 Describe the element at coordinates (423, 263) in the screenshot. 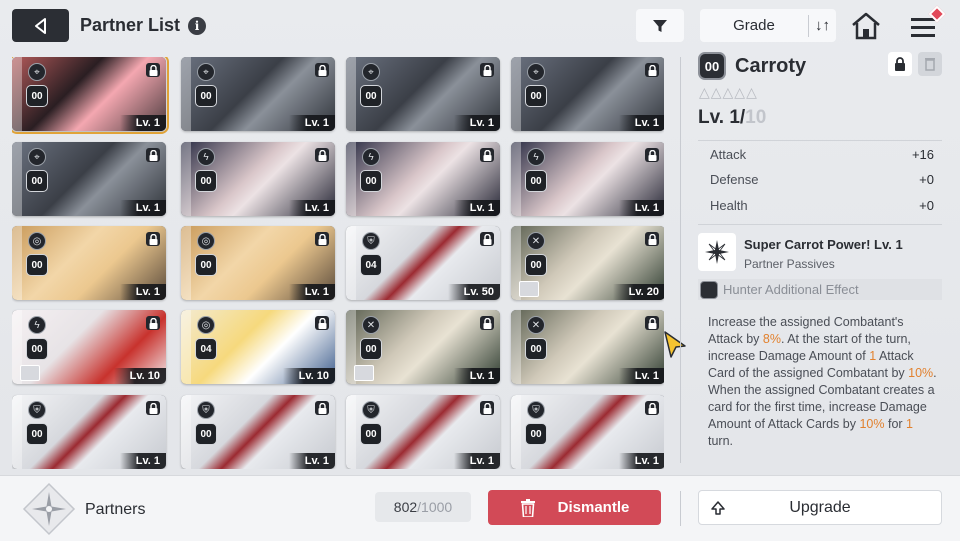

I see `partner-card: ⛨ 04 Lv. 50` at that location.